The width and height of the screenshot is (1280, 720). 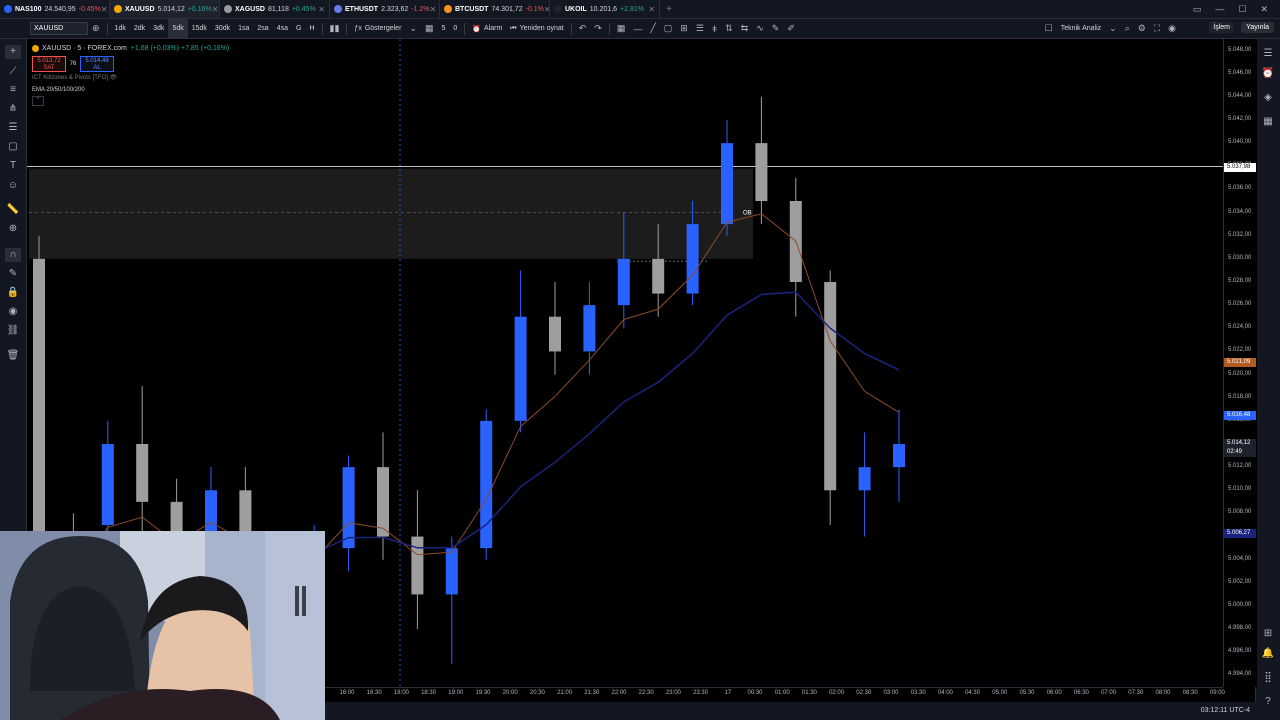 What do you see at coordinates (776, 28) in the screenshot?
I see `brush-icon: ✎` at bounding box center [776, 28].